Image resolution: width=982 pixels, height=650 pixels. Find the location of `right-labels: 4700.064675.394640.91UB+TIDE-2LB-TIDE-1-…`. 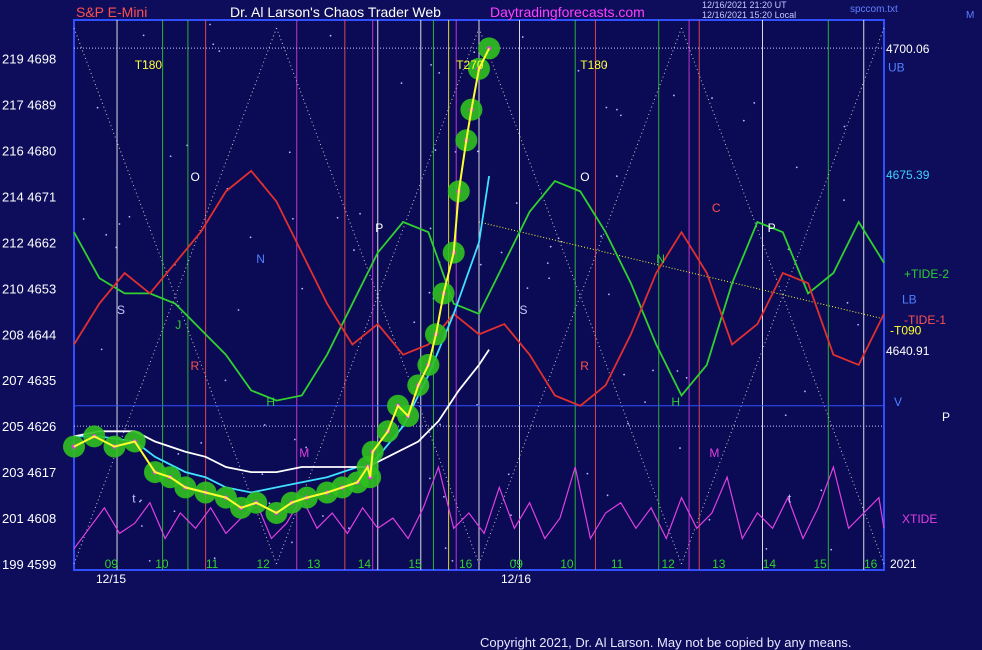

right-labels: 4700.064675.394640.91UB+TIDE-2LB-TIDE-1-… is located at coordinates (922, 263).